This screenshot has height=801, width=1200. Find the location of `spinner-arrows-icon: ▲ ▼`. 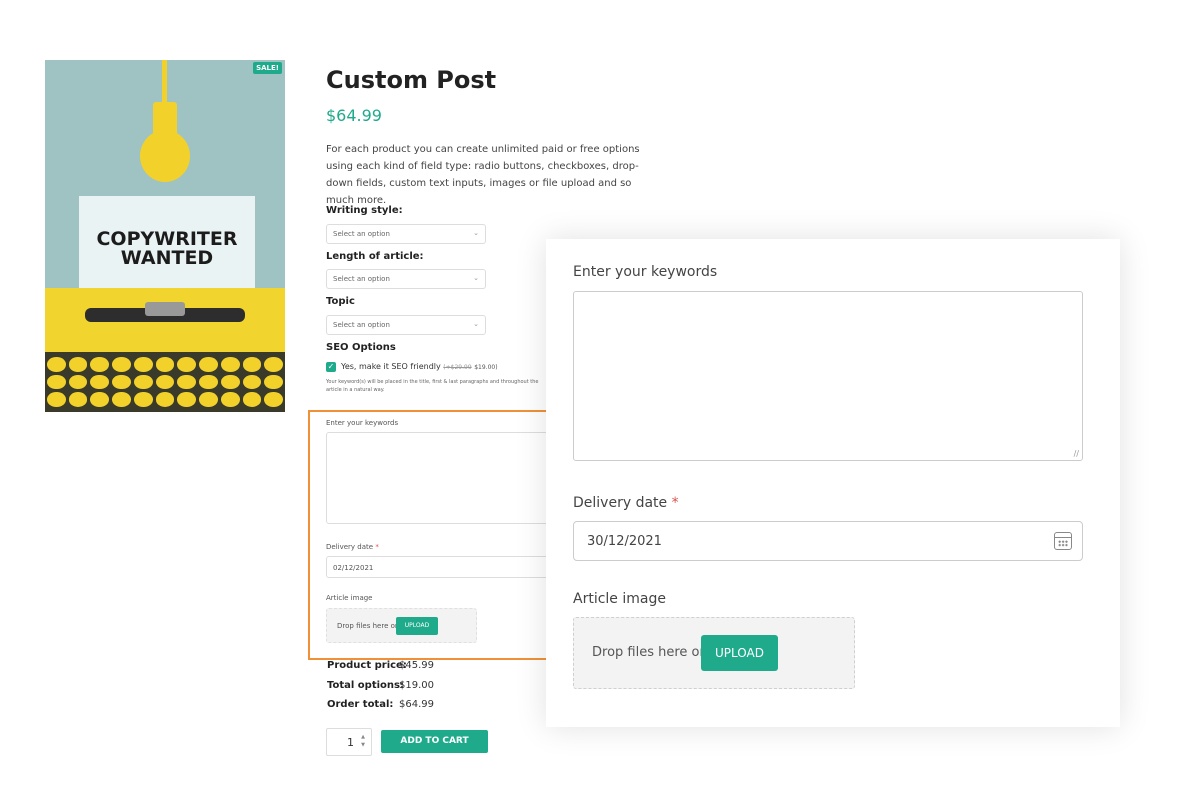

spinner-arrows-icon: ▲ ▼ is located at coordinates (363, 741).